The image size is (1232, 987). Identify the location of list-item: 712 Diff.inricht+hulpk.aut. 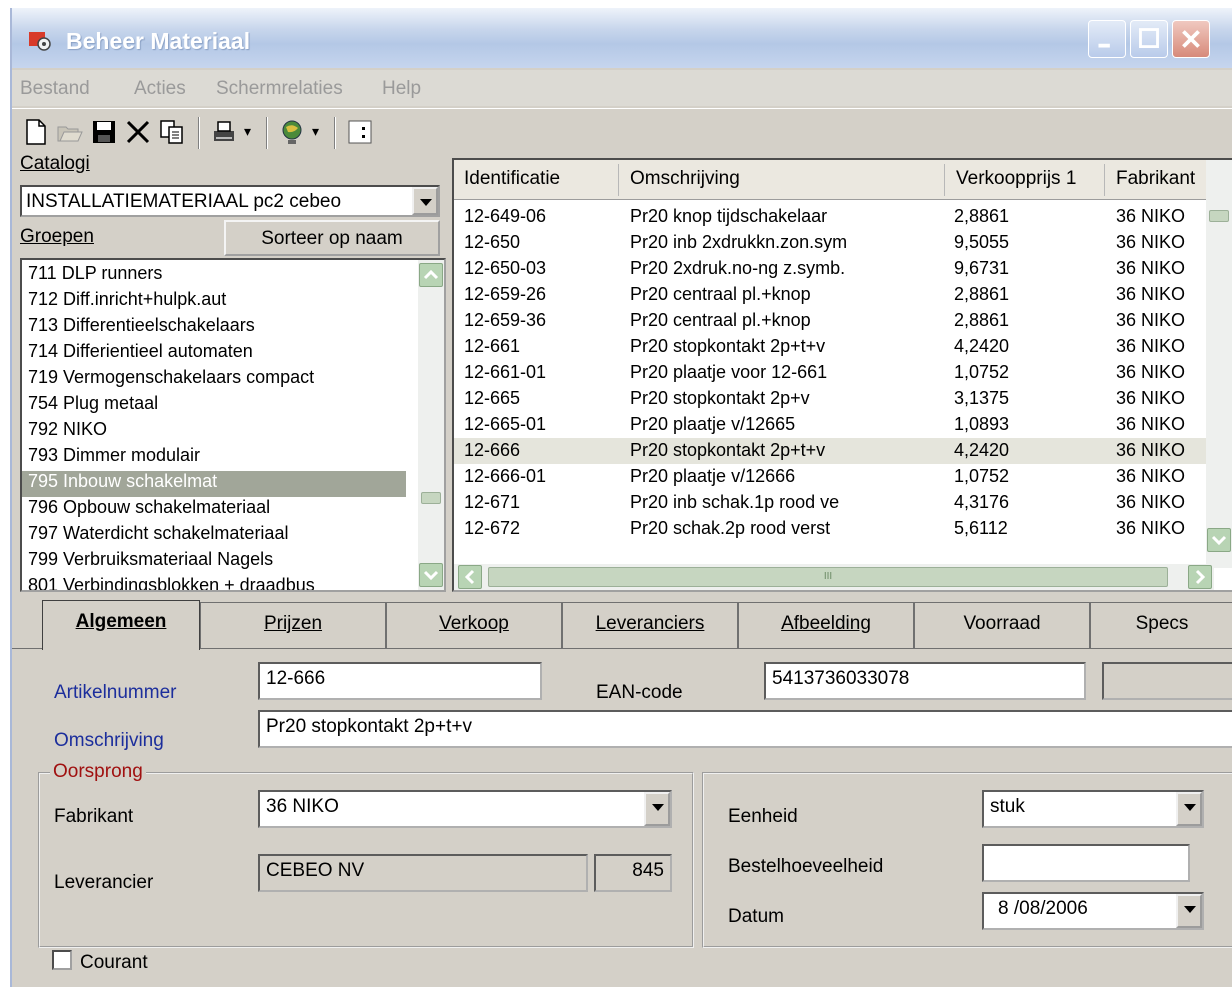
(126, 302).